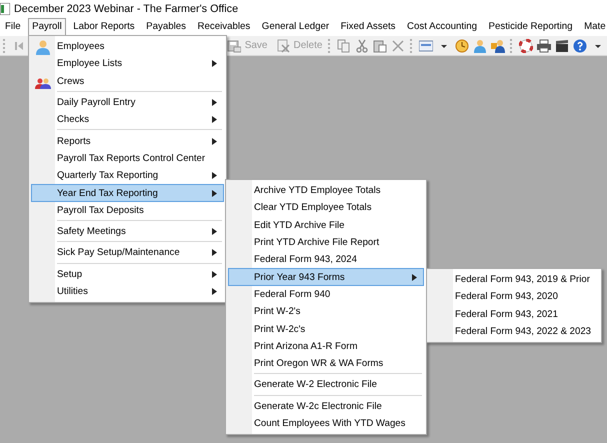 This screenshot has width=607, height=443. I want to click on menu-bar-item: General Ledger, so click(296, 27).